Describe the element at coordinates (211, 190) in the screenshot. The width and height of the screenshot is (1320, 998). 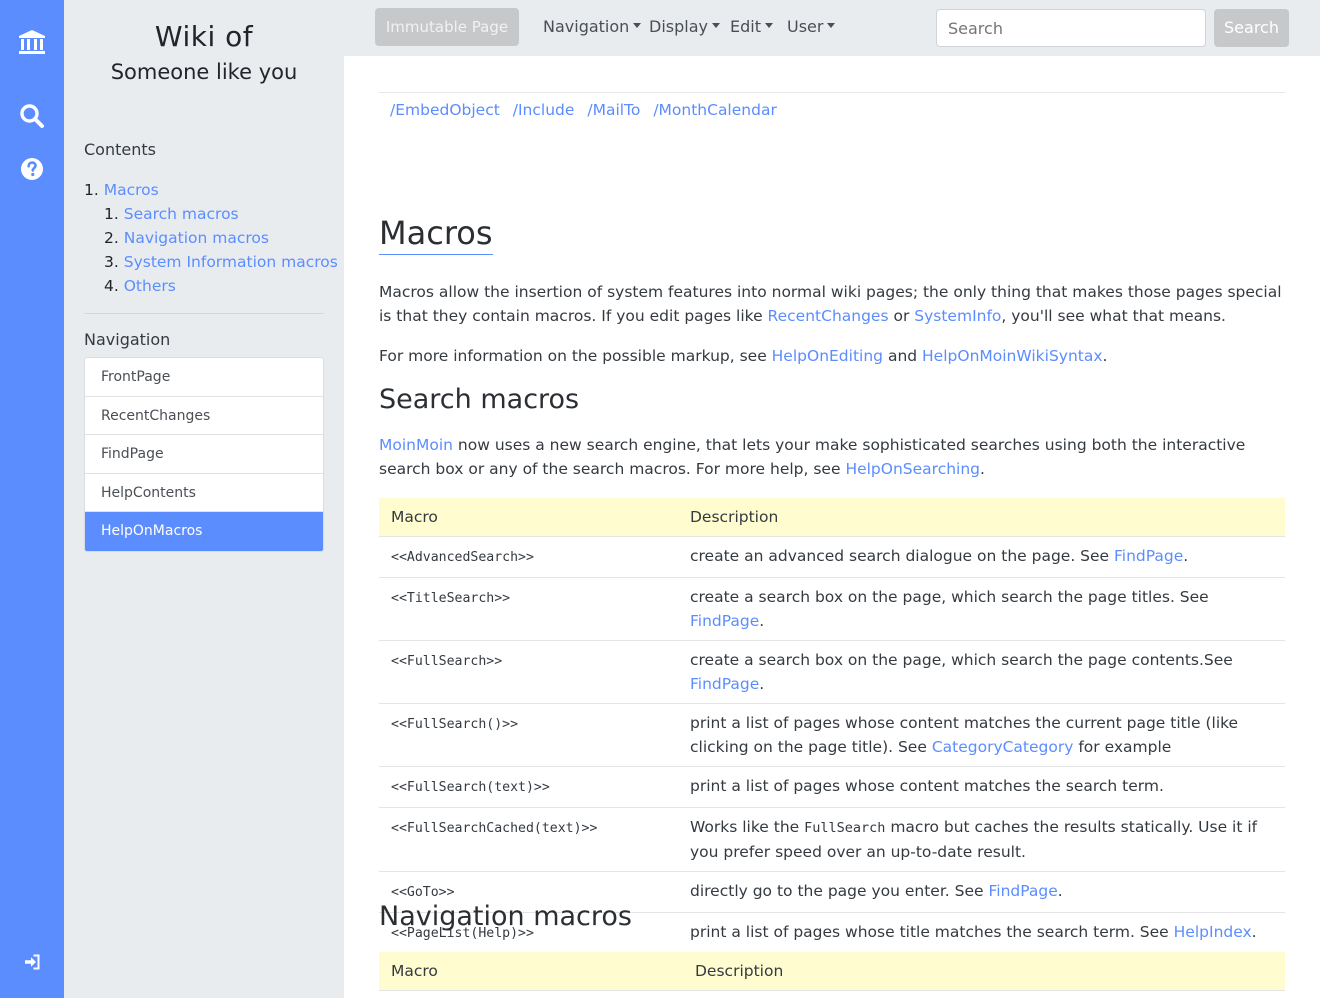
I see `toc-item-macros: 1. Macros` at that location.